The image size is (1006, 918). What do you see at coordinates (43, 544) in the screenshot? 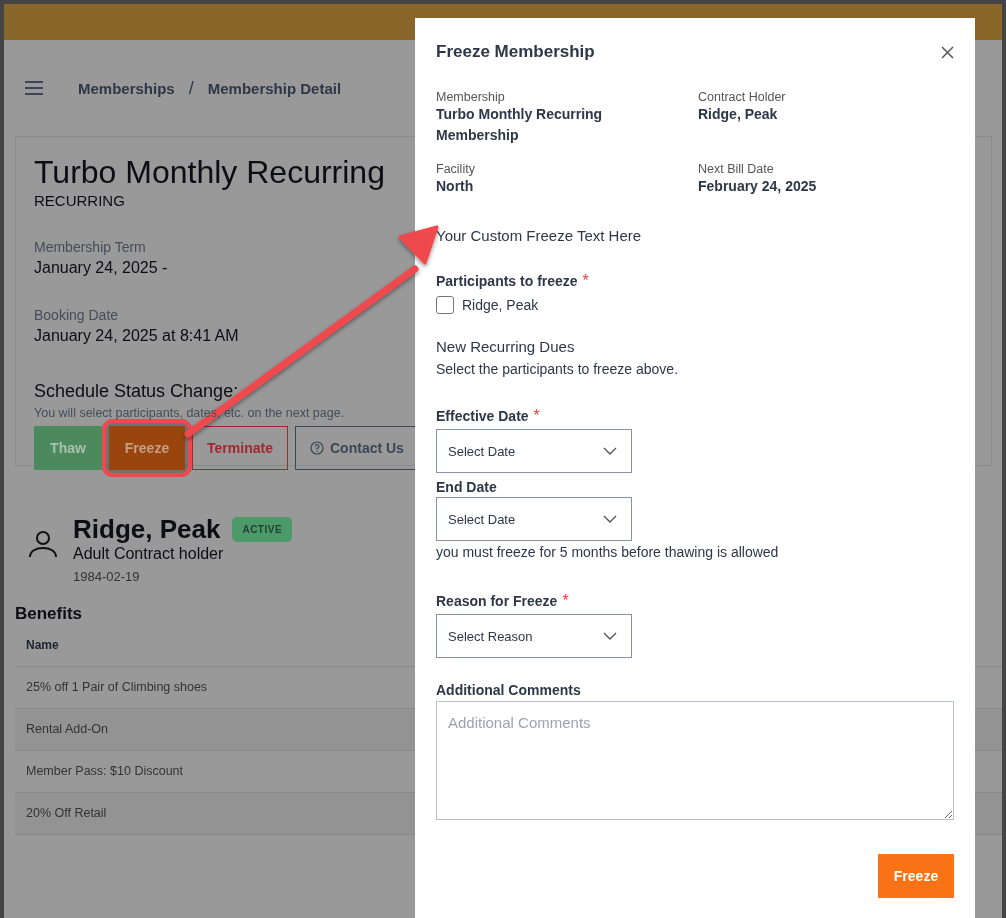
I see `person-icon` at bounding box center [43, 544].